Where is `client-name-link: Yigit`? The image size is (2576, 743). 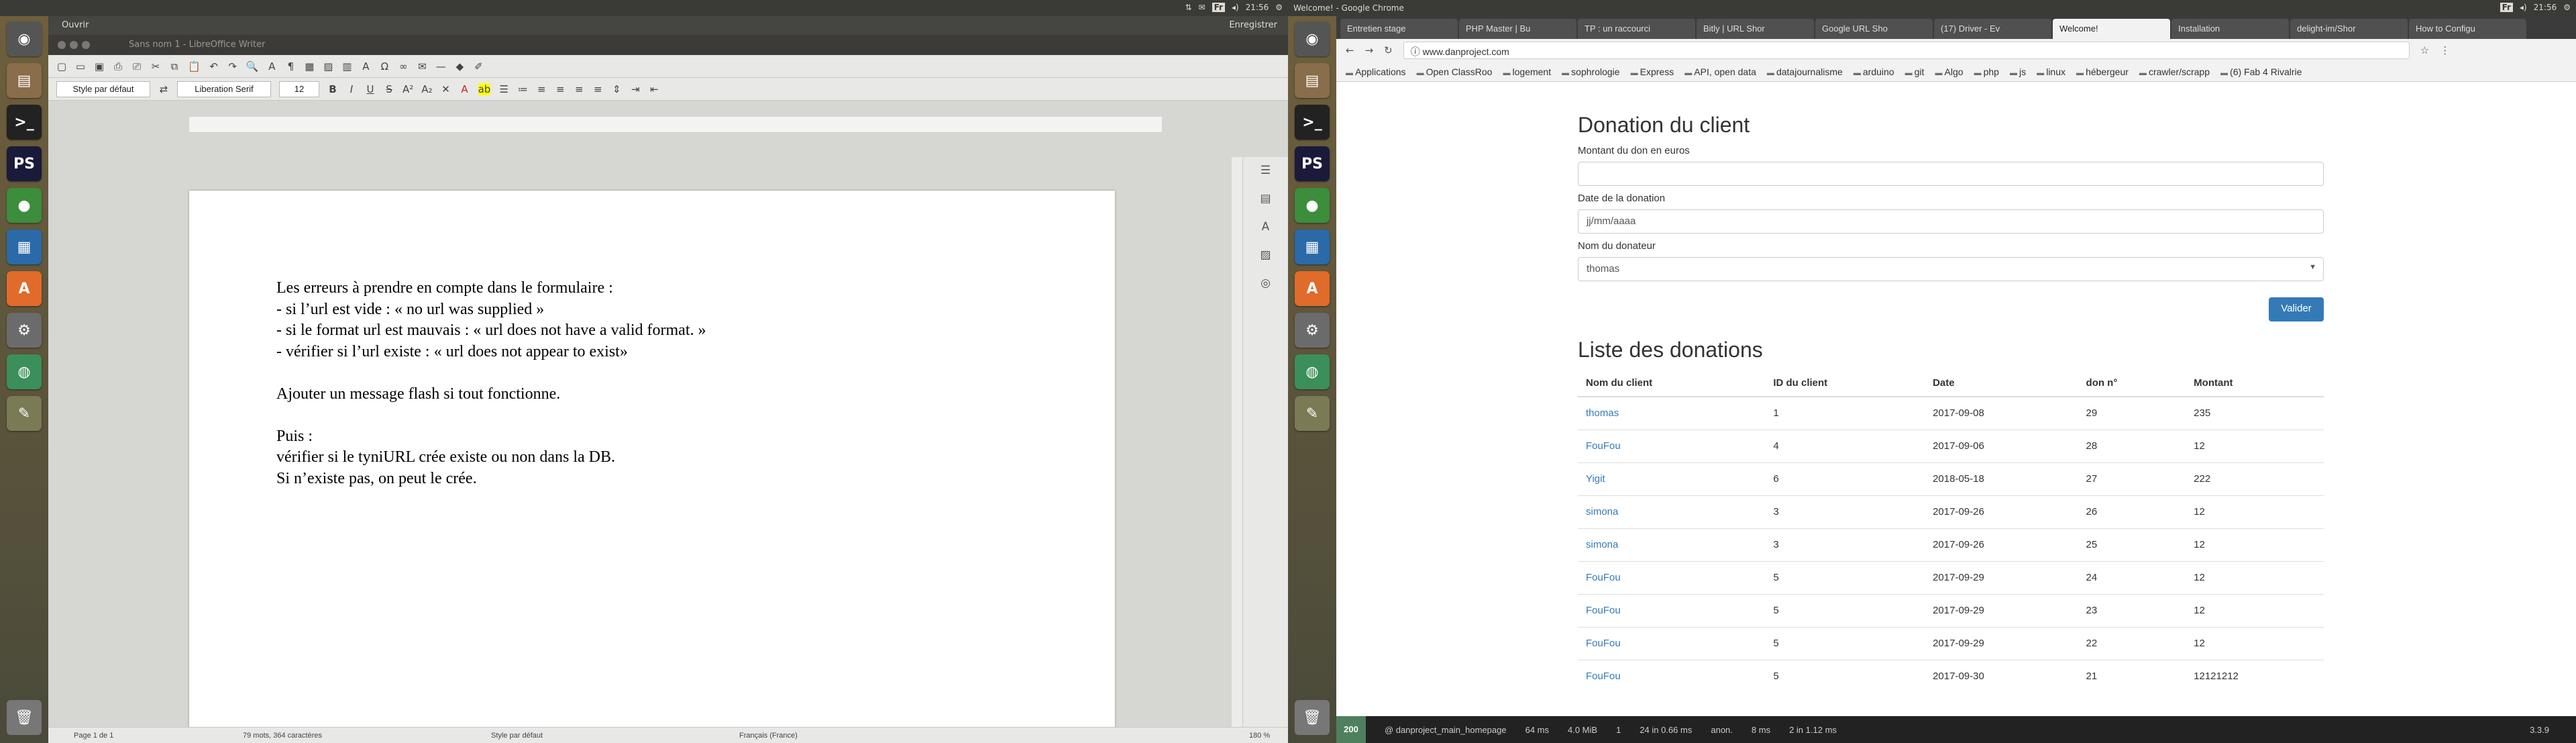
client-name-link: Yigit is located at coordinates (1672, 478).